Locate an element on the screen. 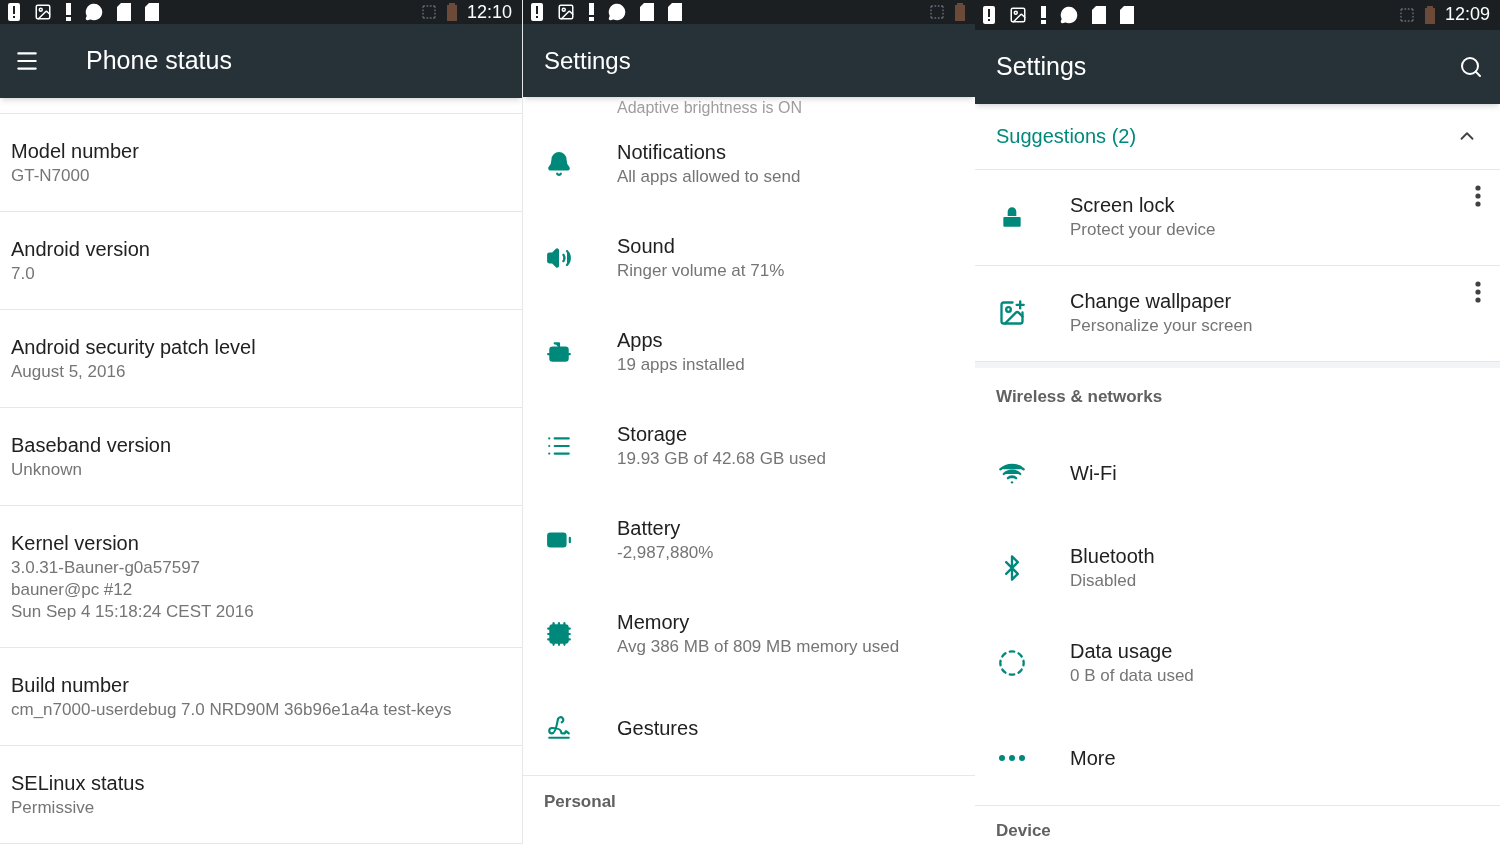 This screenshot has height=844, width=1500. clock-time: 12:09 is located at coordinates (1467, 15).